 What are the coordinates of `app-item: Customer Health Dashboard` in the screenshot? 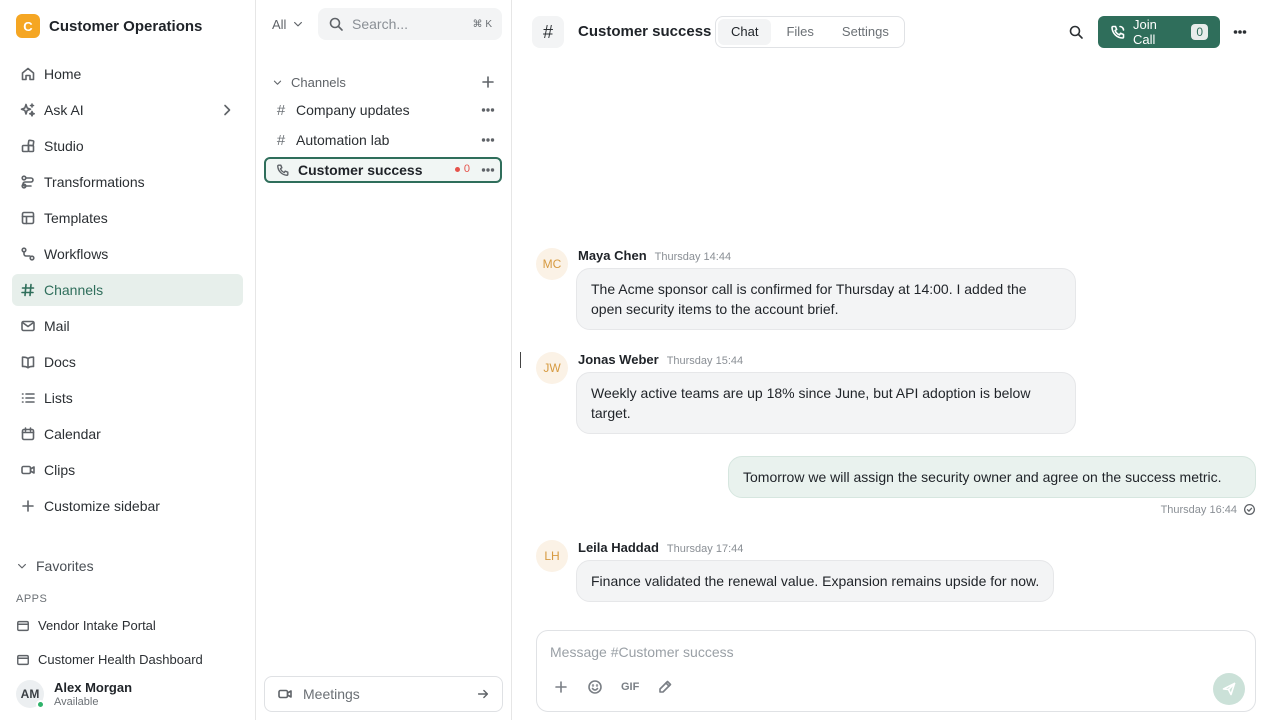 It's located at (109, 659).